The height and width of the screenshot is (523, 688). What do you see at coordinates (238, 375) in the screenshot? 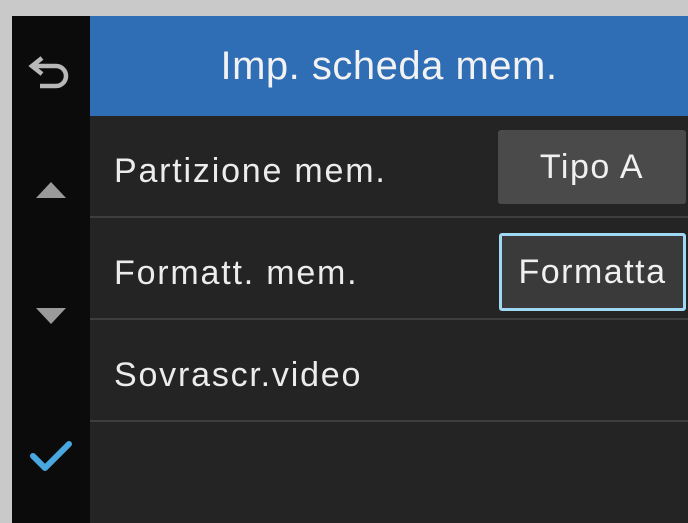
I see `menu-item-label: Sovrascr.video` at bounding box center [238, 375].